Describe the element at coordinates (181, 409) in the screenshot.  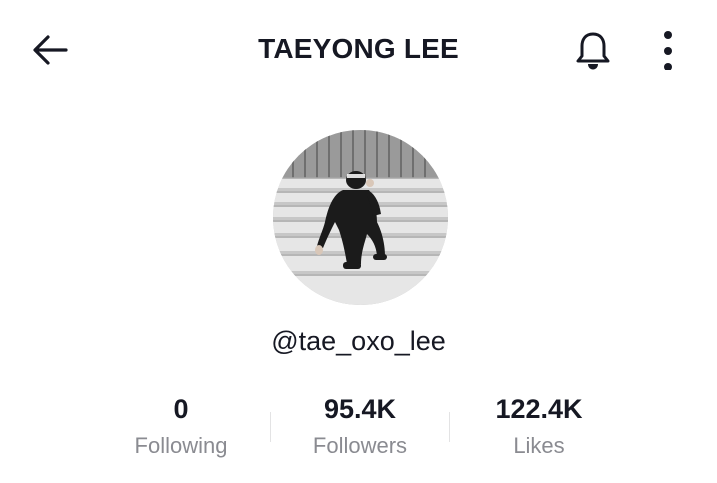
I see `following-count: 0` at that location.